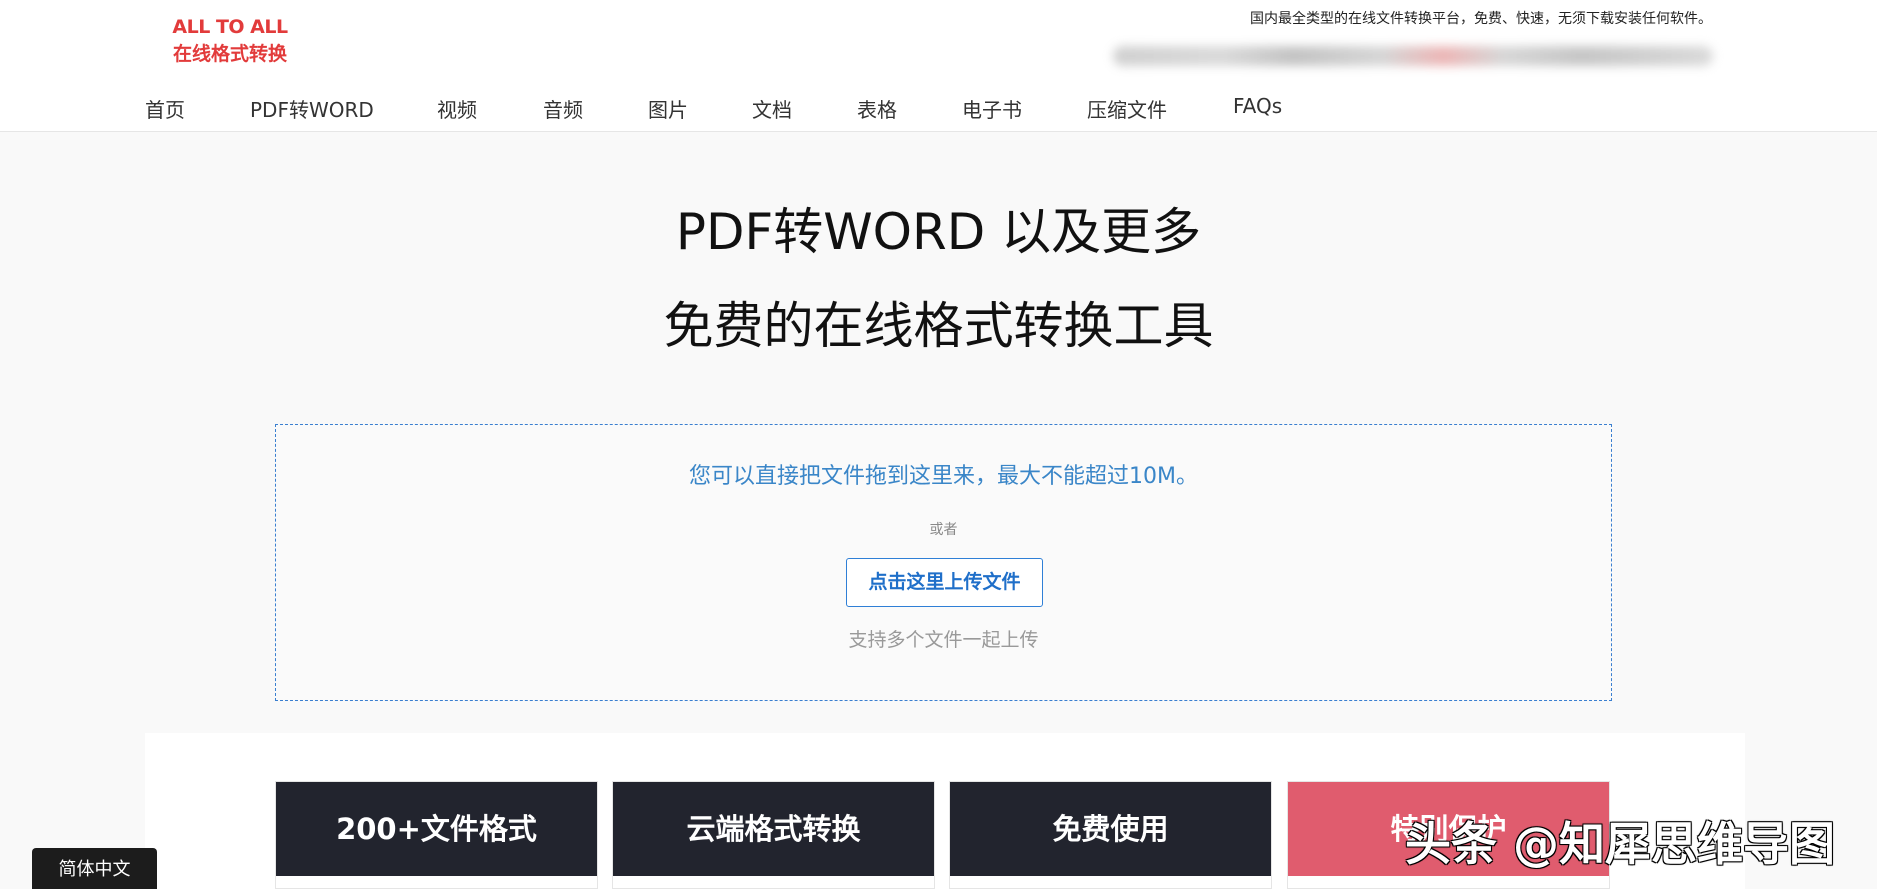  What do you see at coordinates (230, 41) in the screenshot?
I see `site-logo: ALL TO ALL 在线格式转换` at bounding box center [230, 41].